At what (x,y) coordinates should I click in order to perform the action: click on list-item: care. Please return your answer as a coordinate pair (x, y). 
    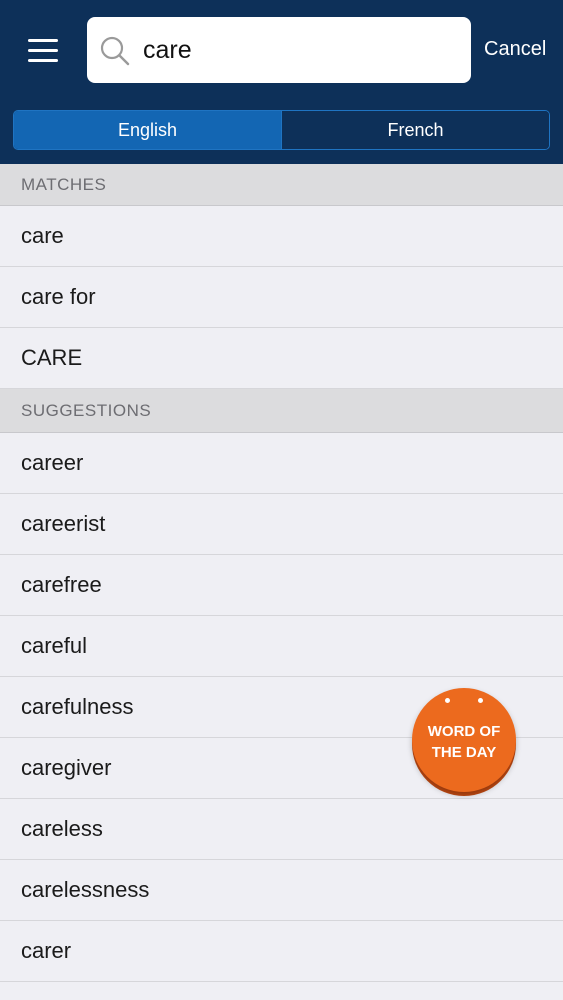
    Looking at the image, I should click on (281, 236).